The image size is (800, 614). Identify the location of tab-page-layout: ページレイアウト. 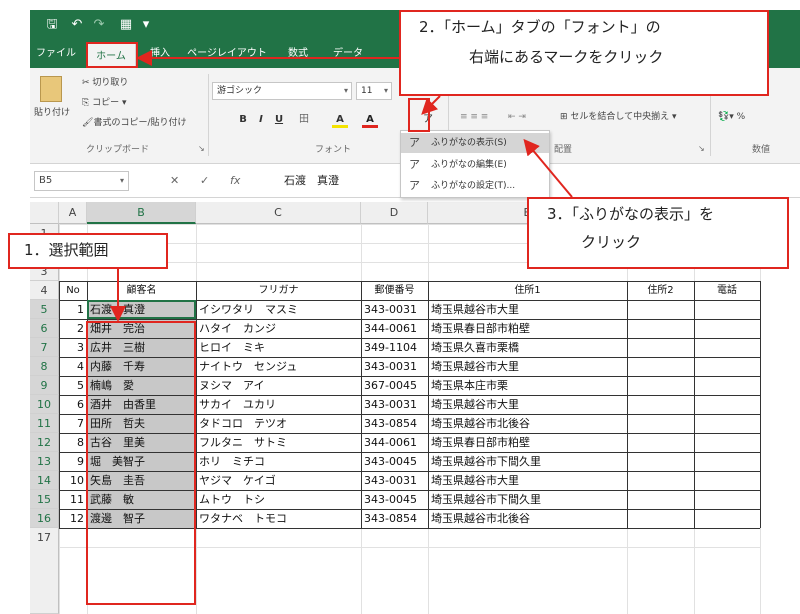
(227, 54).